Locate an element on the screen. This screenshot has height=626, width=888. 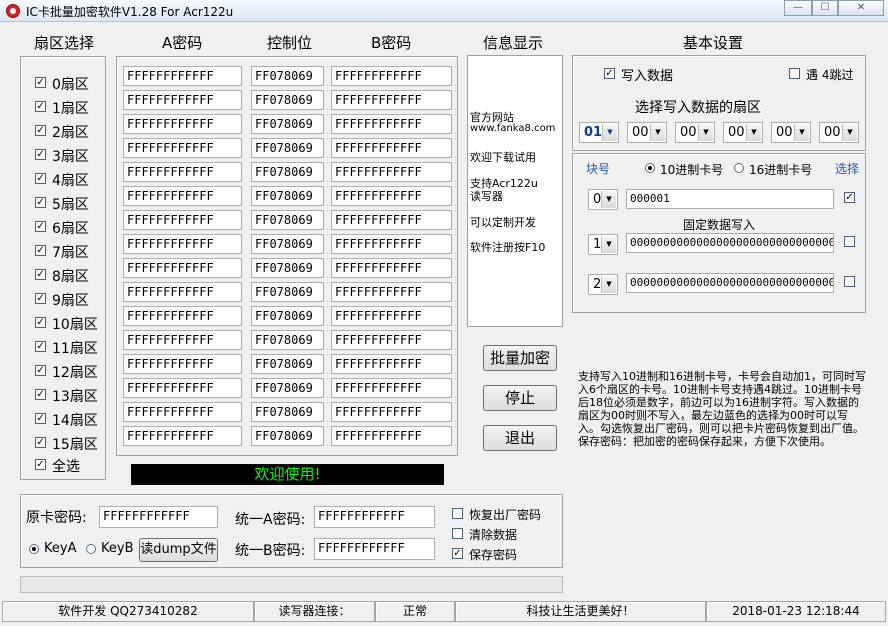
exit-button: 退出 is located at coordinates (520, 438).